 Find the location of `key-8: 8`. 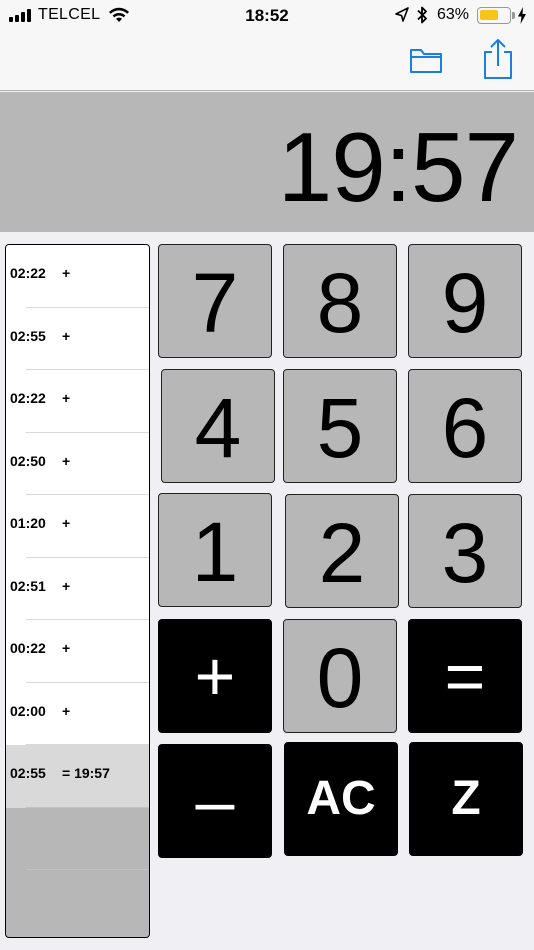

key-8: 8 is located at coordinates (340, 301).